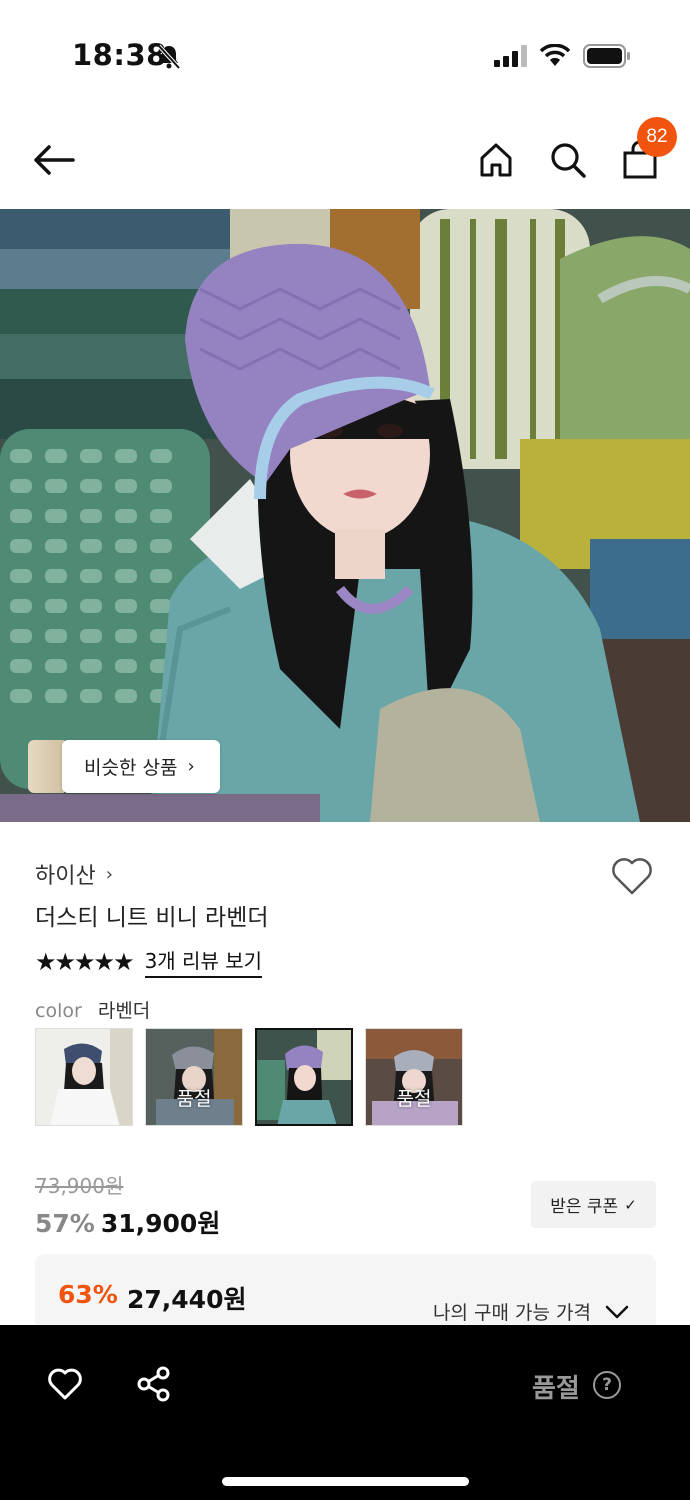 This screenshot has width=690, height=1500. I want to click on help-icon: ?, so click(607, 1385).